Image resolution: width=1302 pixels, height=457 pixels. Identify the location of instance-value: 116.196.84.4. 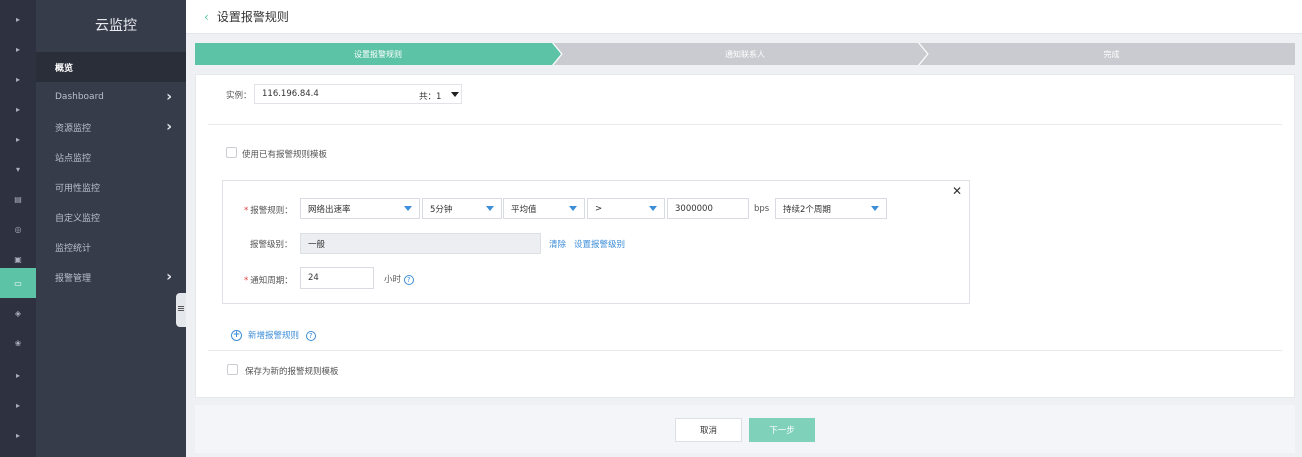
(290, 94).